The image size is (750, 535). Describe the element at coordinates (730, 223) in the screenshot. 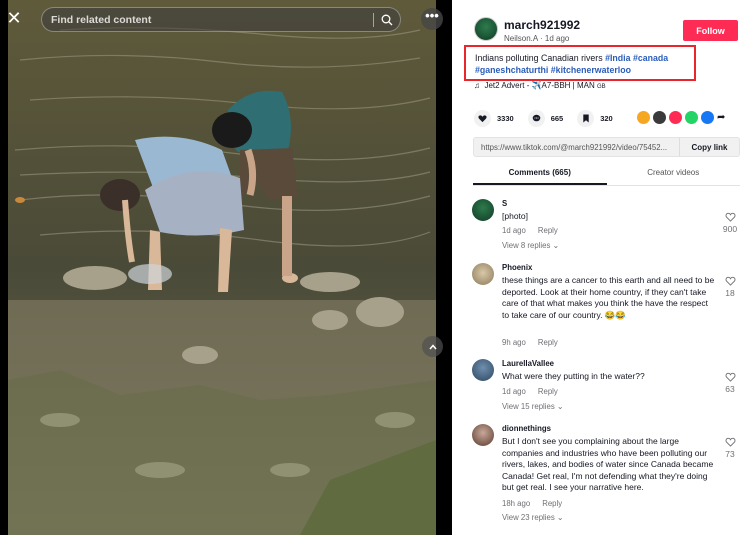

I see `comment-like: 900` at that location.